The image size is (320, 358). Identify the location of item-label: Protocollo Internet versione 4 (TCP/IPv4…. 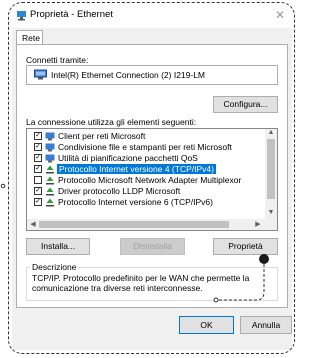
(136, 169).